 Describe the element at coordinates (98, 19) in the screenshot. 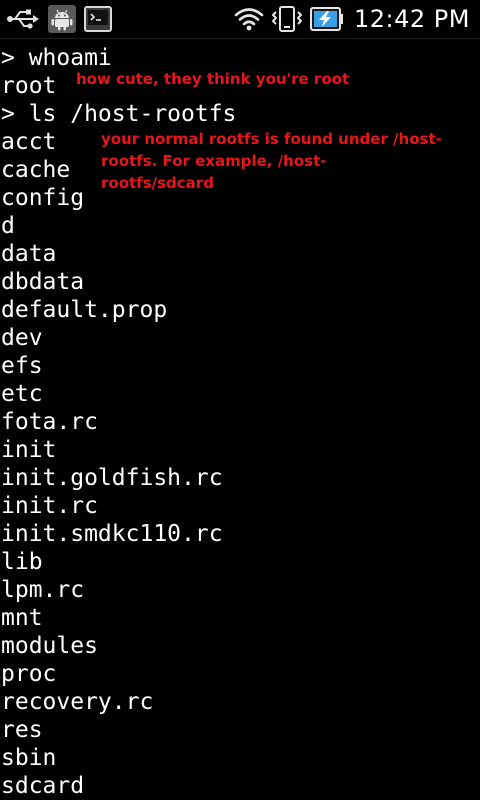

I see `terminal-app-icon` at that location.